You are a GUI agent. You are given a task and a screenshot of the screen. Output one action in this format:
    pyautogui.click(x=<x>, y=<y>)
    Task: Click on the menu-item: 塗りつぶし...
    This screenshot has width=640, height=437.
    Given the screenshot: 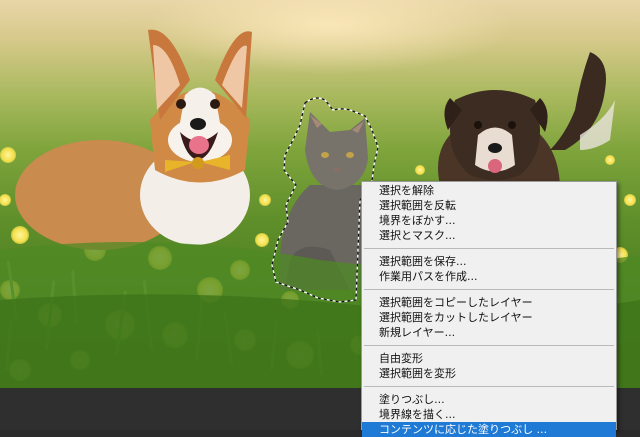 What is the action you would take?
    pyautogui.click(x=489, y=399)
    